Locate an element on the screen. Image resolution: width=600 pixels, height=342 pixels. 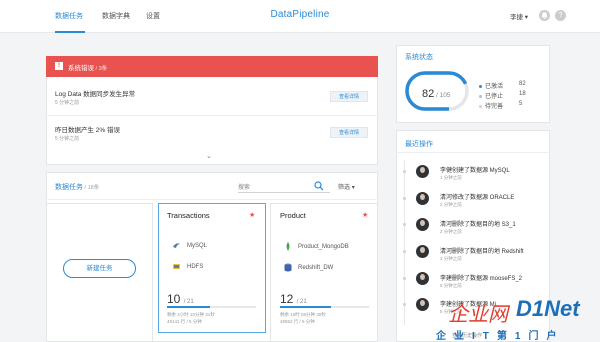
destination-item: Redshift_DW is located at coordinates (308, 267).